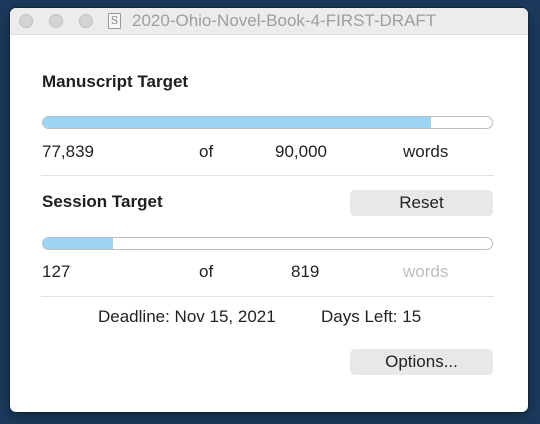  What do you see at coordinates (206, 271) in the screenshot?
I see `session-of-label: of` at bounding box center [206, 271].